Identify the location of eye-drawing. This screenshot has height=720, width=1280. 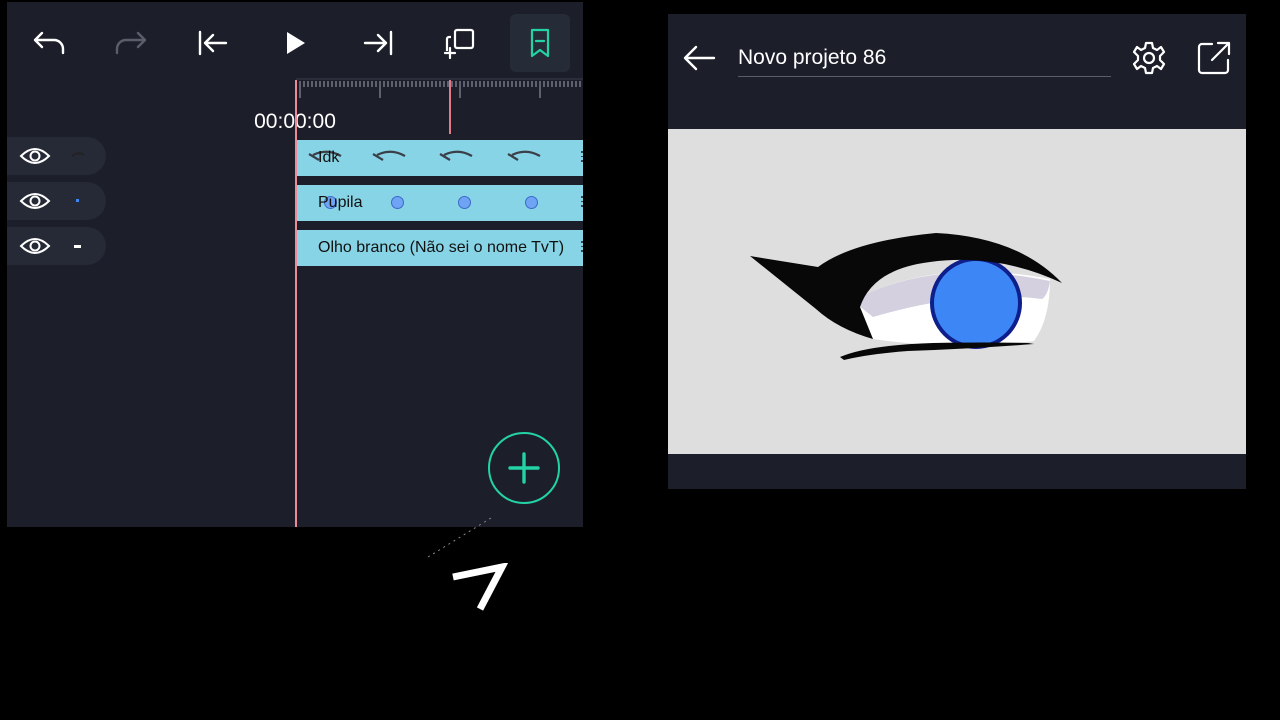
(906, 296).